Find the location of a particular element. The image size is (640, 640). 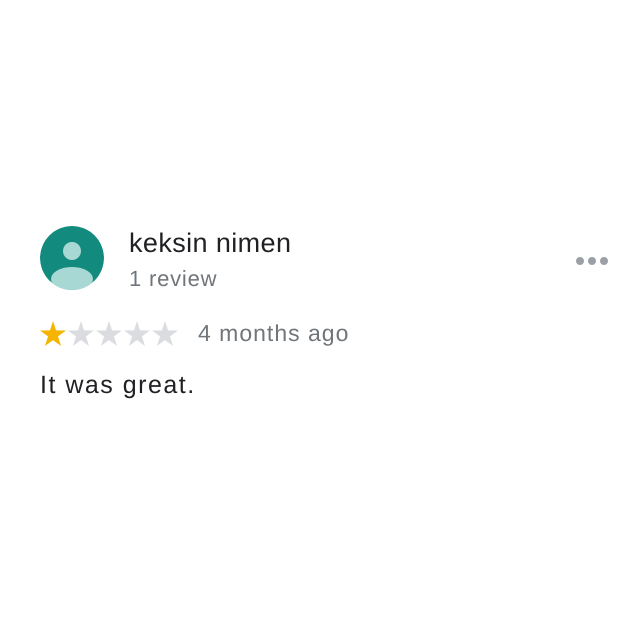

author-name: keksin nimen is located at coordinates (210, 243).